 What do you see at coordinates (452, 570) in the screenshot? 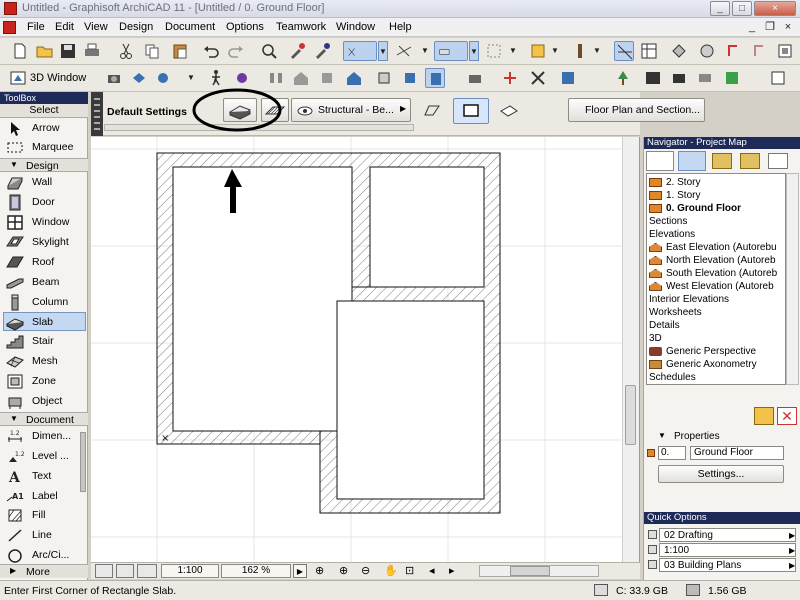
I see `next-zoom-icon: ▸` at bounding box center [452, 570].